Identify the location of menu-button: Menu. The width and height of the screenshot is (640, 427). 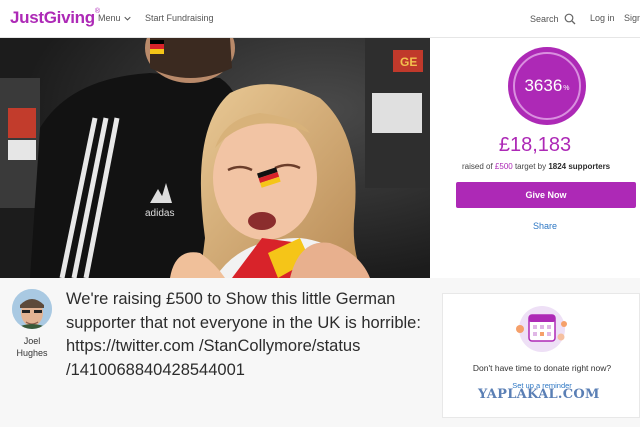
(114, 18).